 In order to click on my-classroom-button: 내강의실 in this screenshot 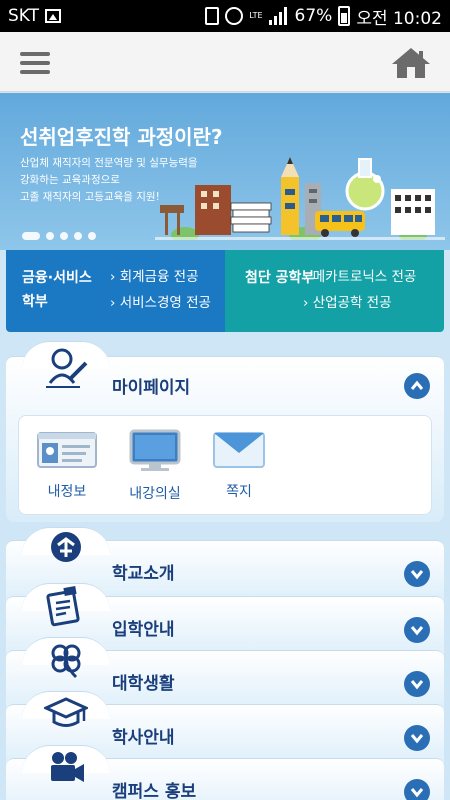, I will do `click(155, 466)`.